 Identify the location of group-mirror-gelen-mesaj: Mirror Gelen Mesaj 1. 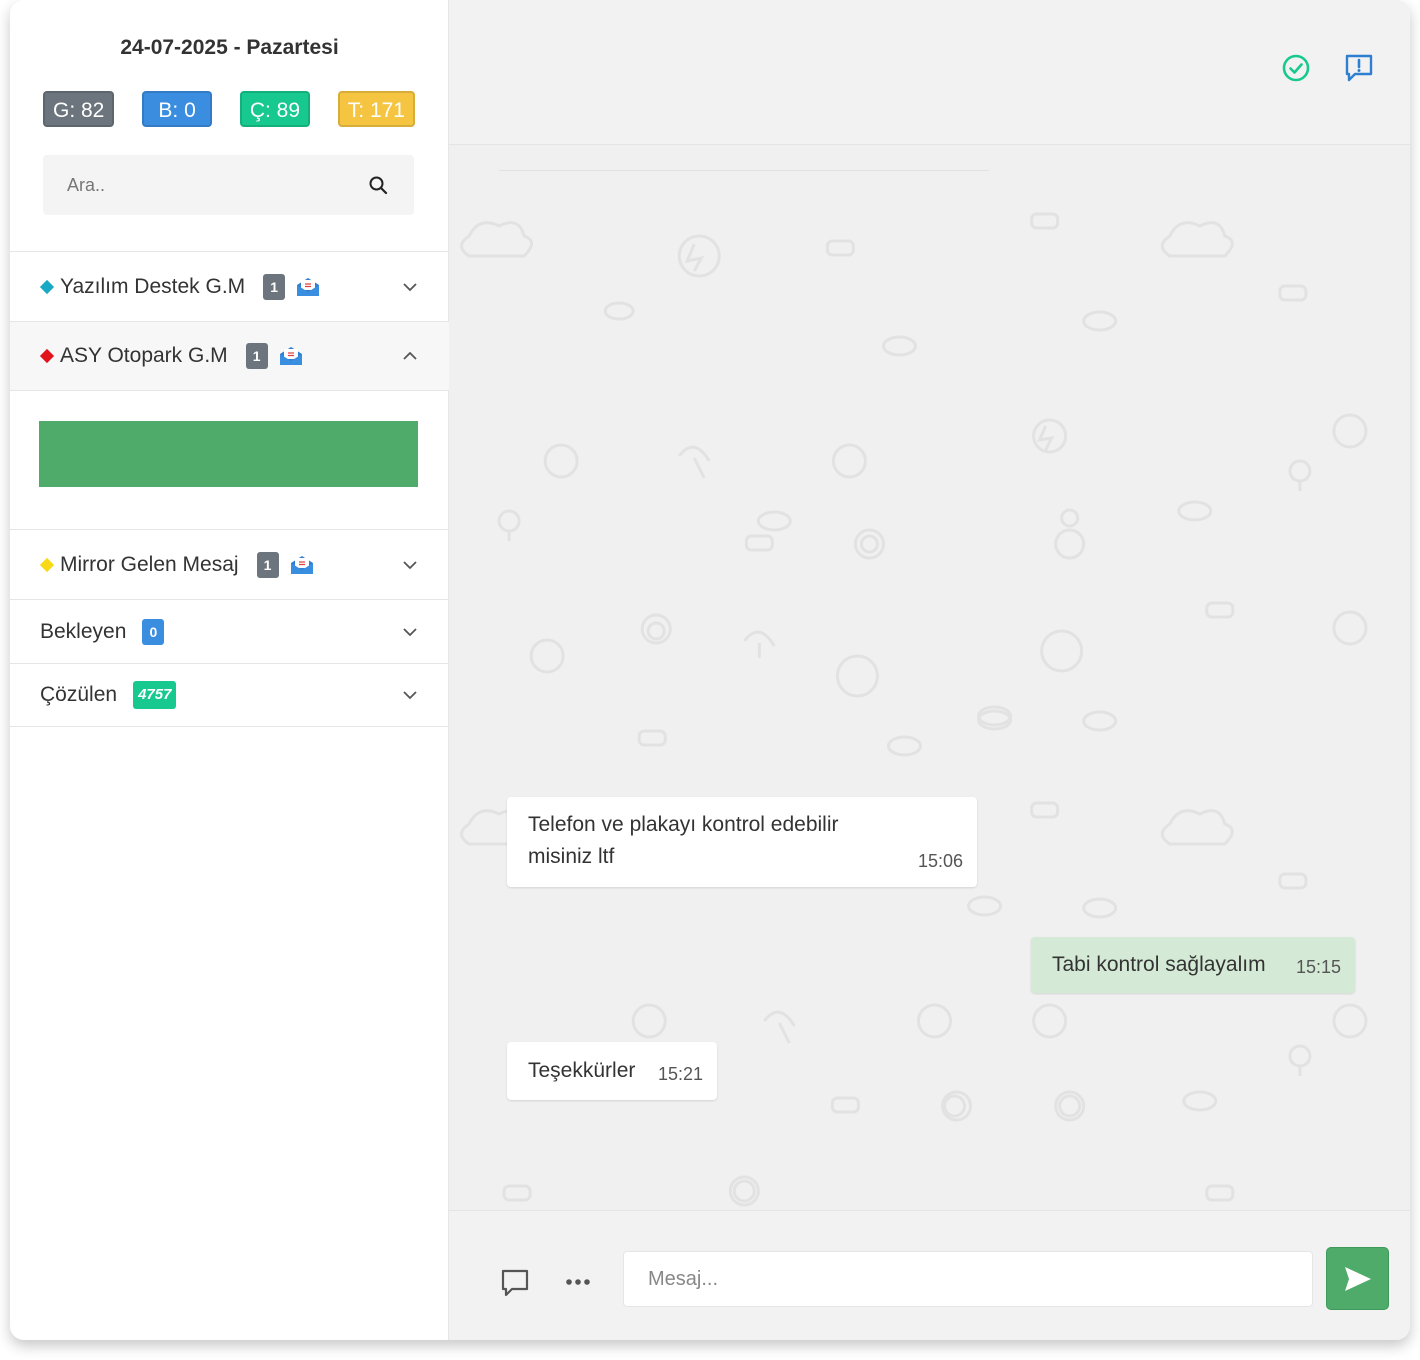
(229, 564).